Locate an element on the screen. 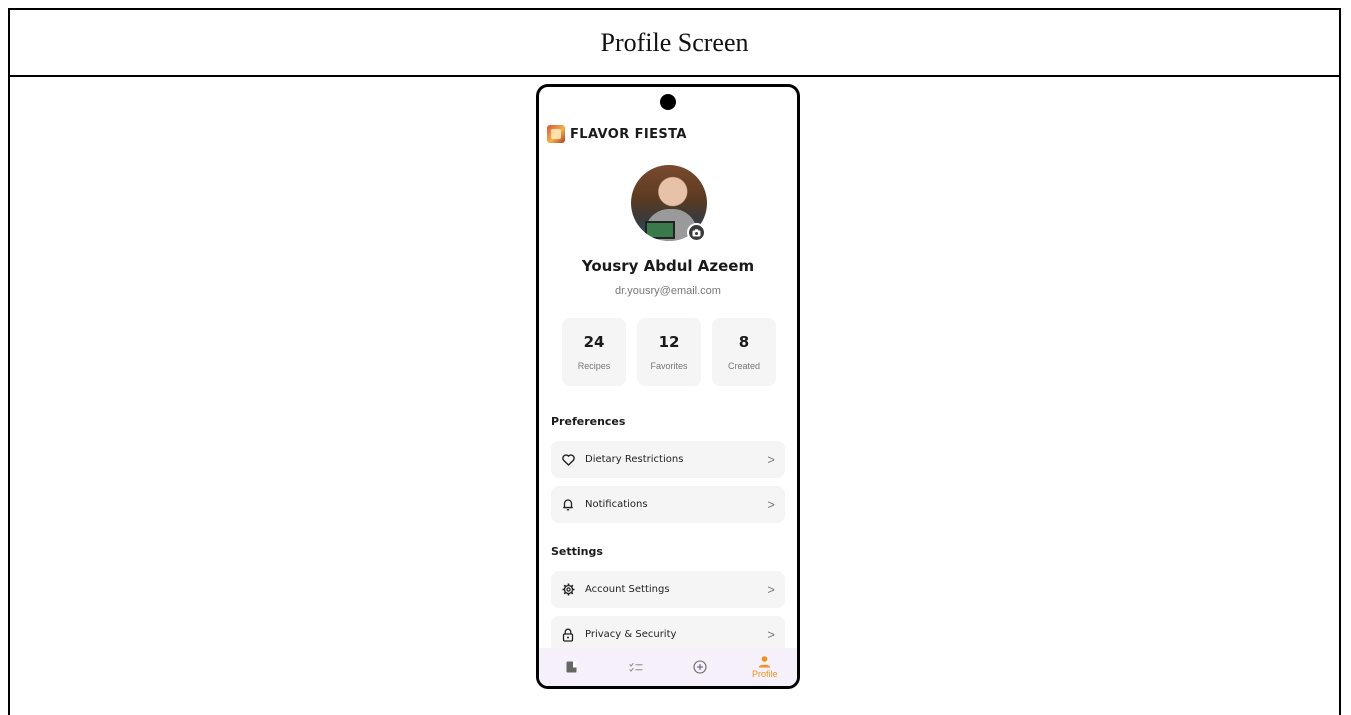 The width and height of the screenshot is (1351, 715). stat-value: 8 is located at coordinates (744, 342).